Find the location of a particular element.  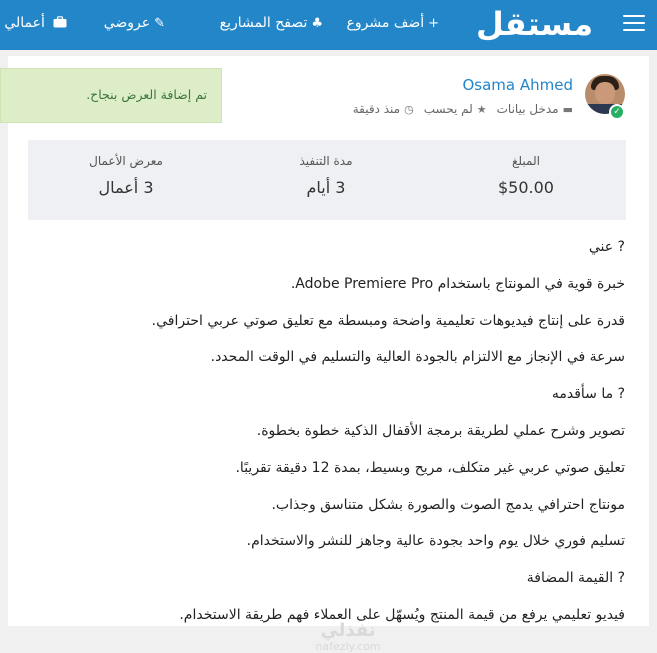

stat-portfolio-value: 3 أعمال is located at coordinates (126, 187).